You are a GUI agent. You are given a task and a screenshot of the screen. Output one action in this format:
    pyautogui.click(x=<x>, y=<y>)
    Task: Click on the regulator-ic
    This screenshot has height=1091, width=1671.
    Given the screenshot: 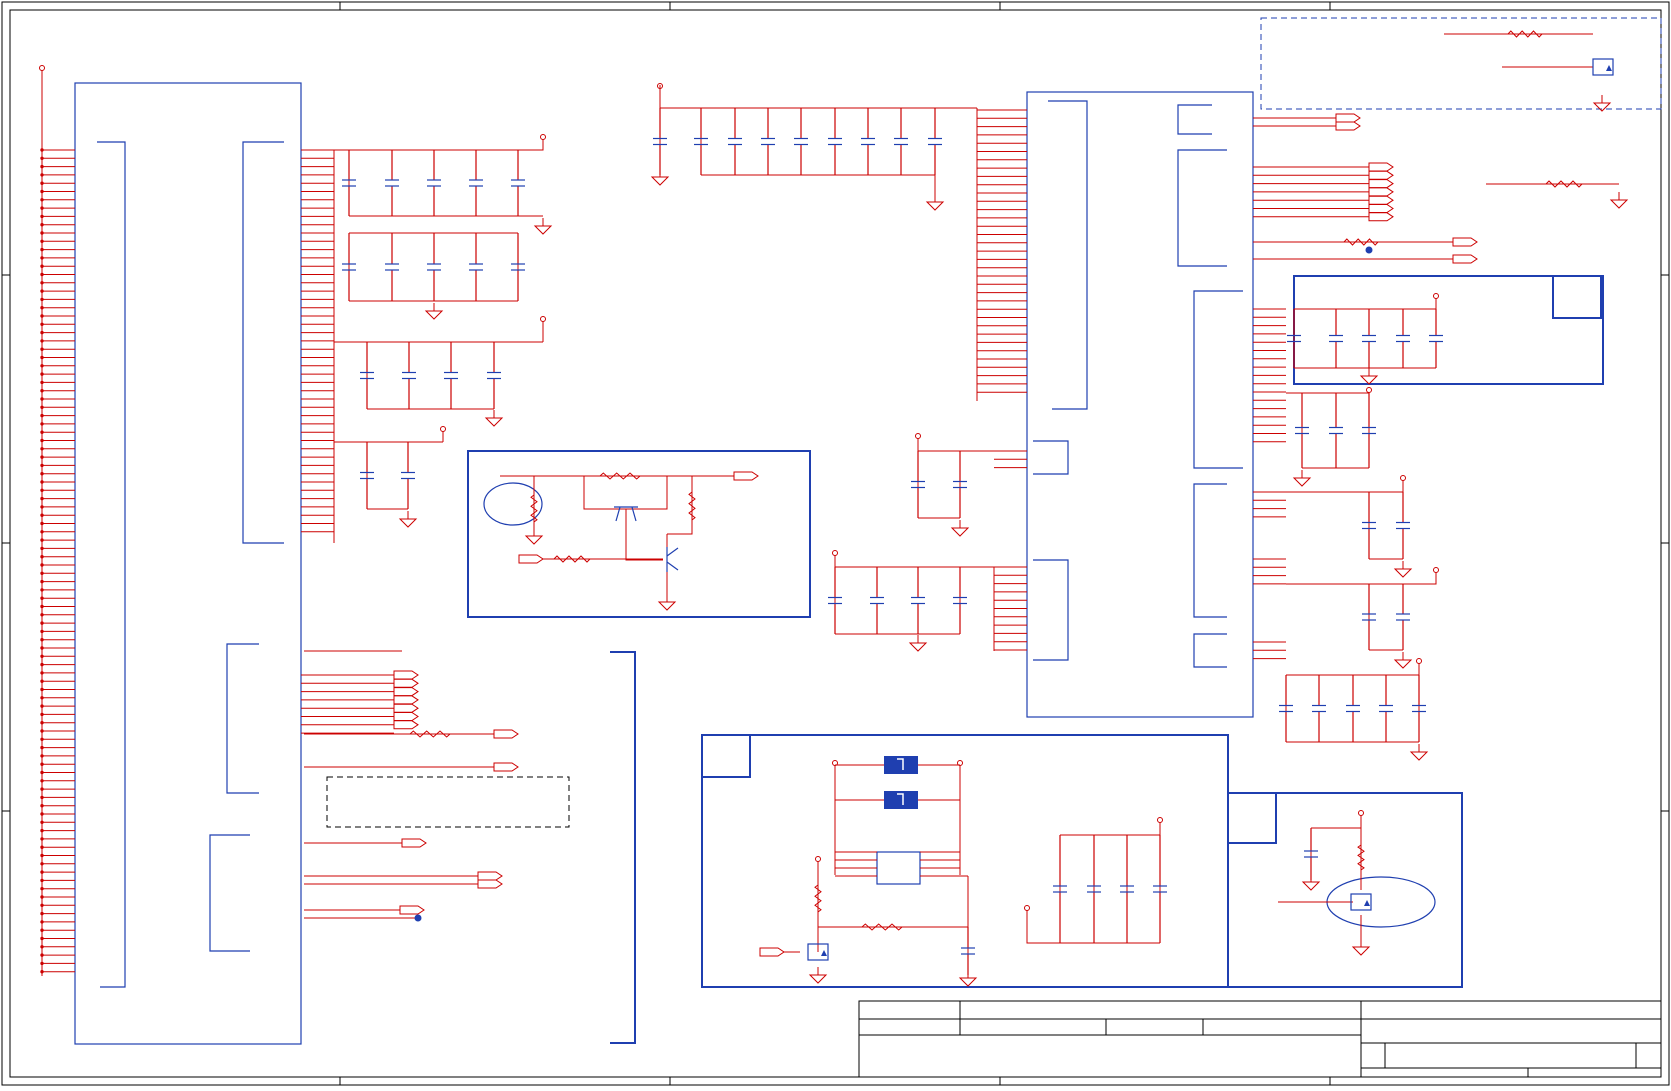 What is the action you would take?
    pyautogui.click(x=898, y=868)
    